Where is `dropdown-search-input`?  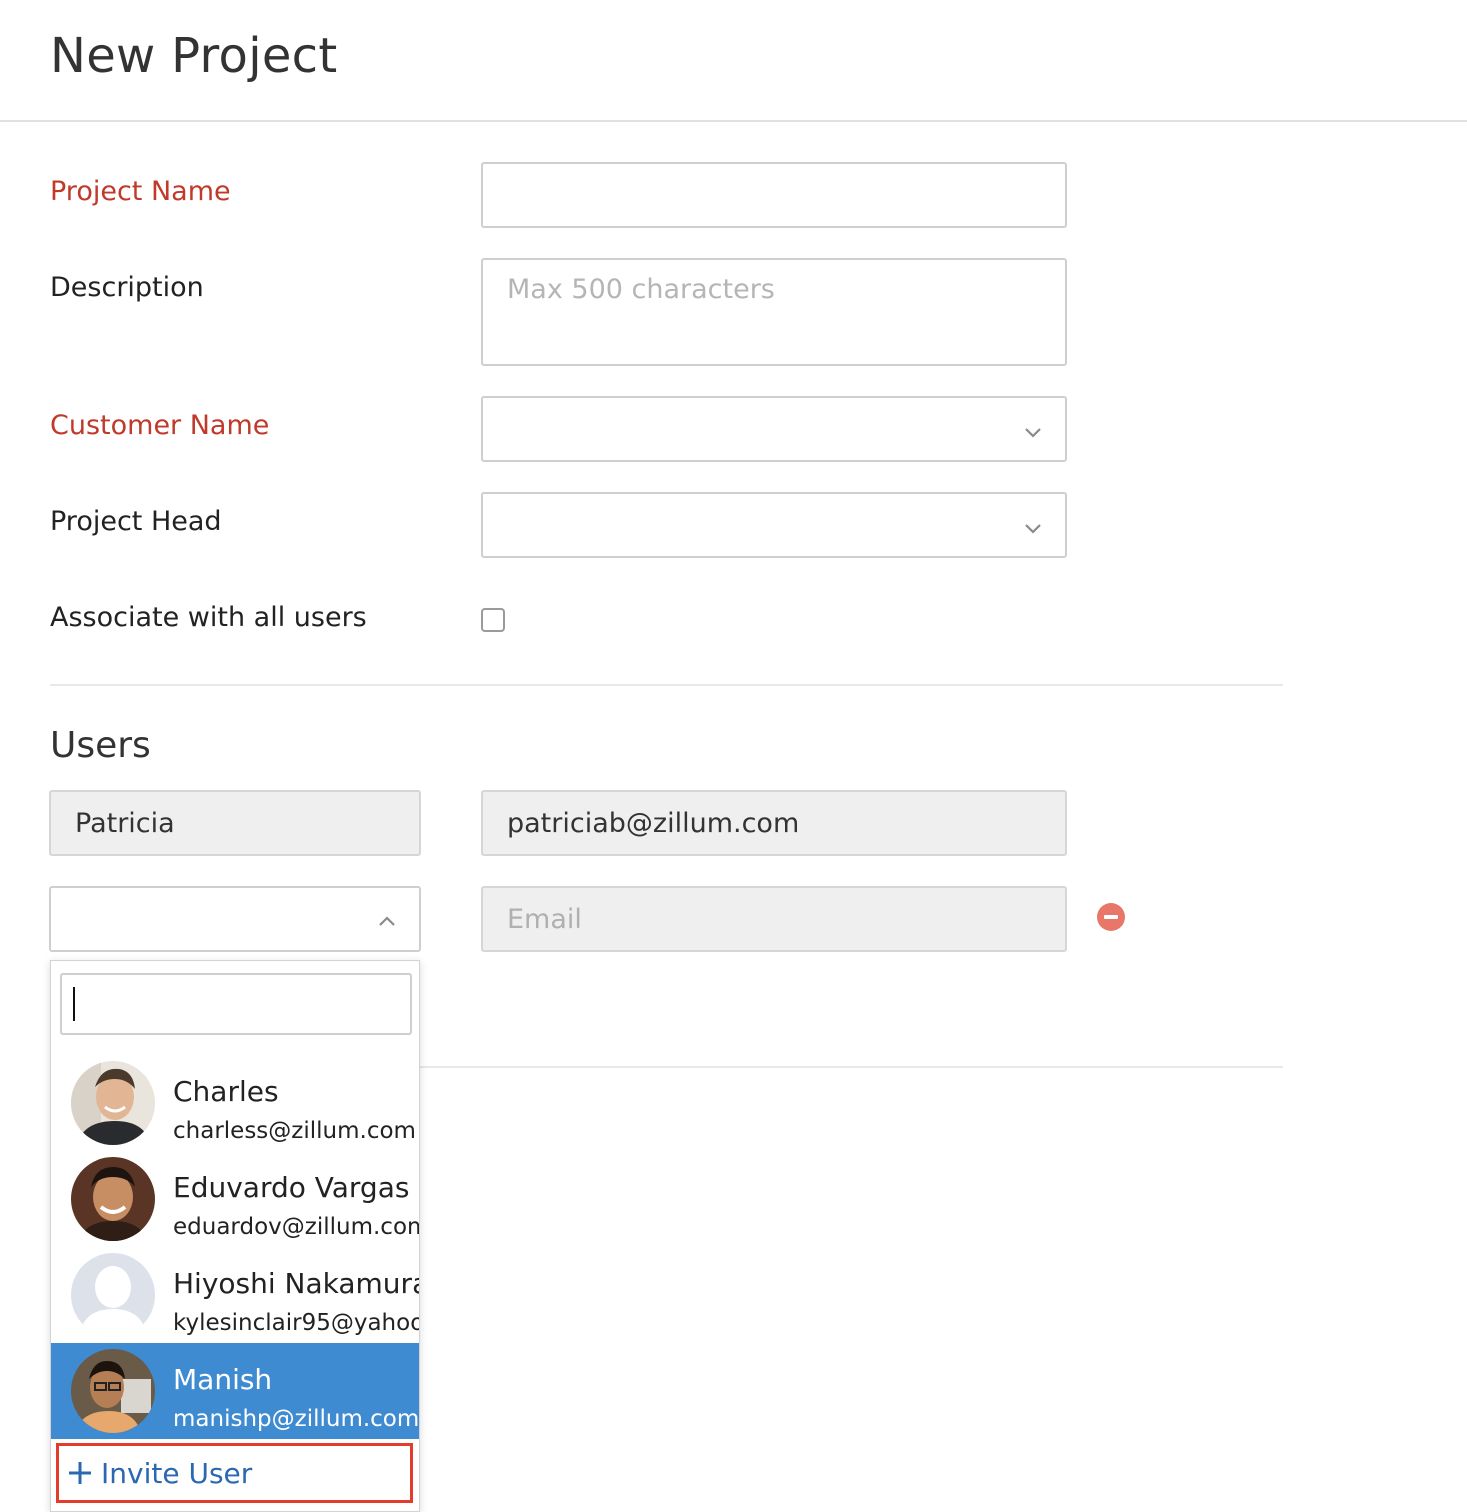 dropdown-search-input is located at coordinates (236, 1004).